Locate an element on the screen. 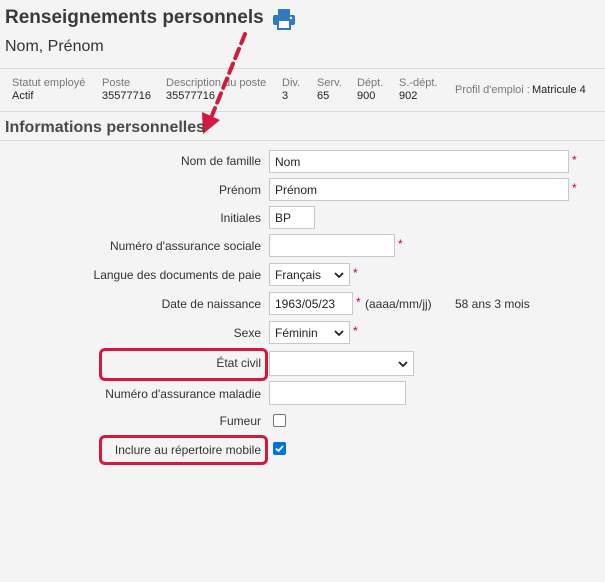  info-value-position: 35577716 is located at coordinates (126, 96).